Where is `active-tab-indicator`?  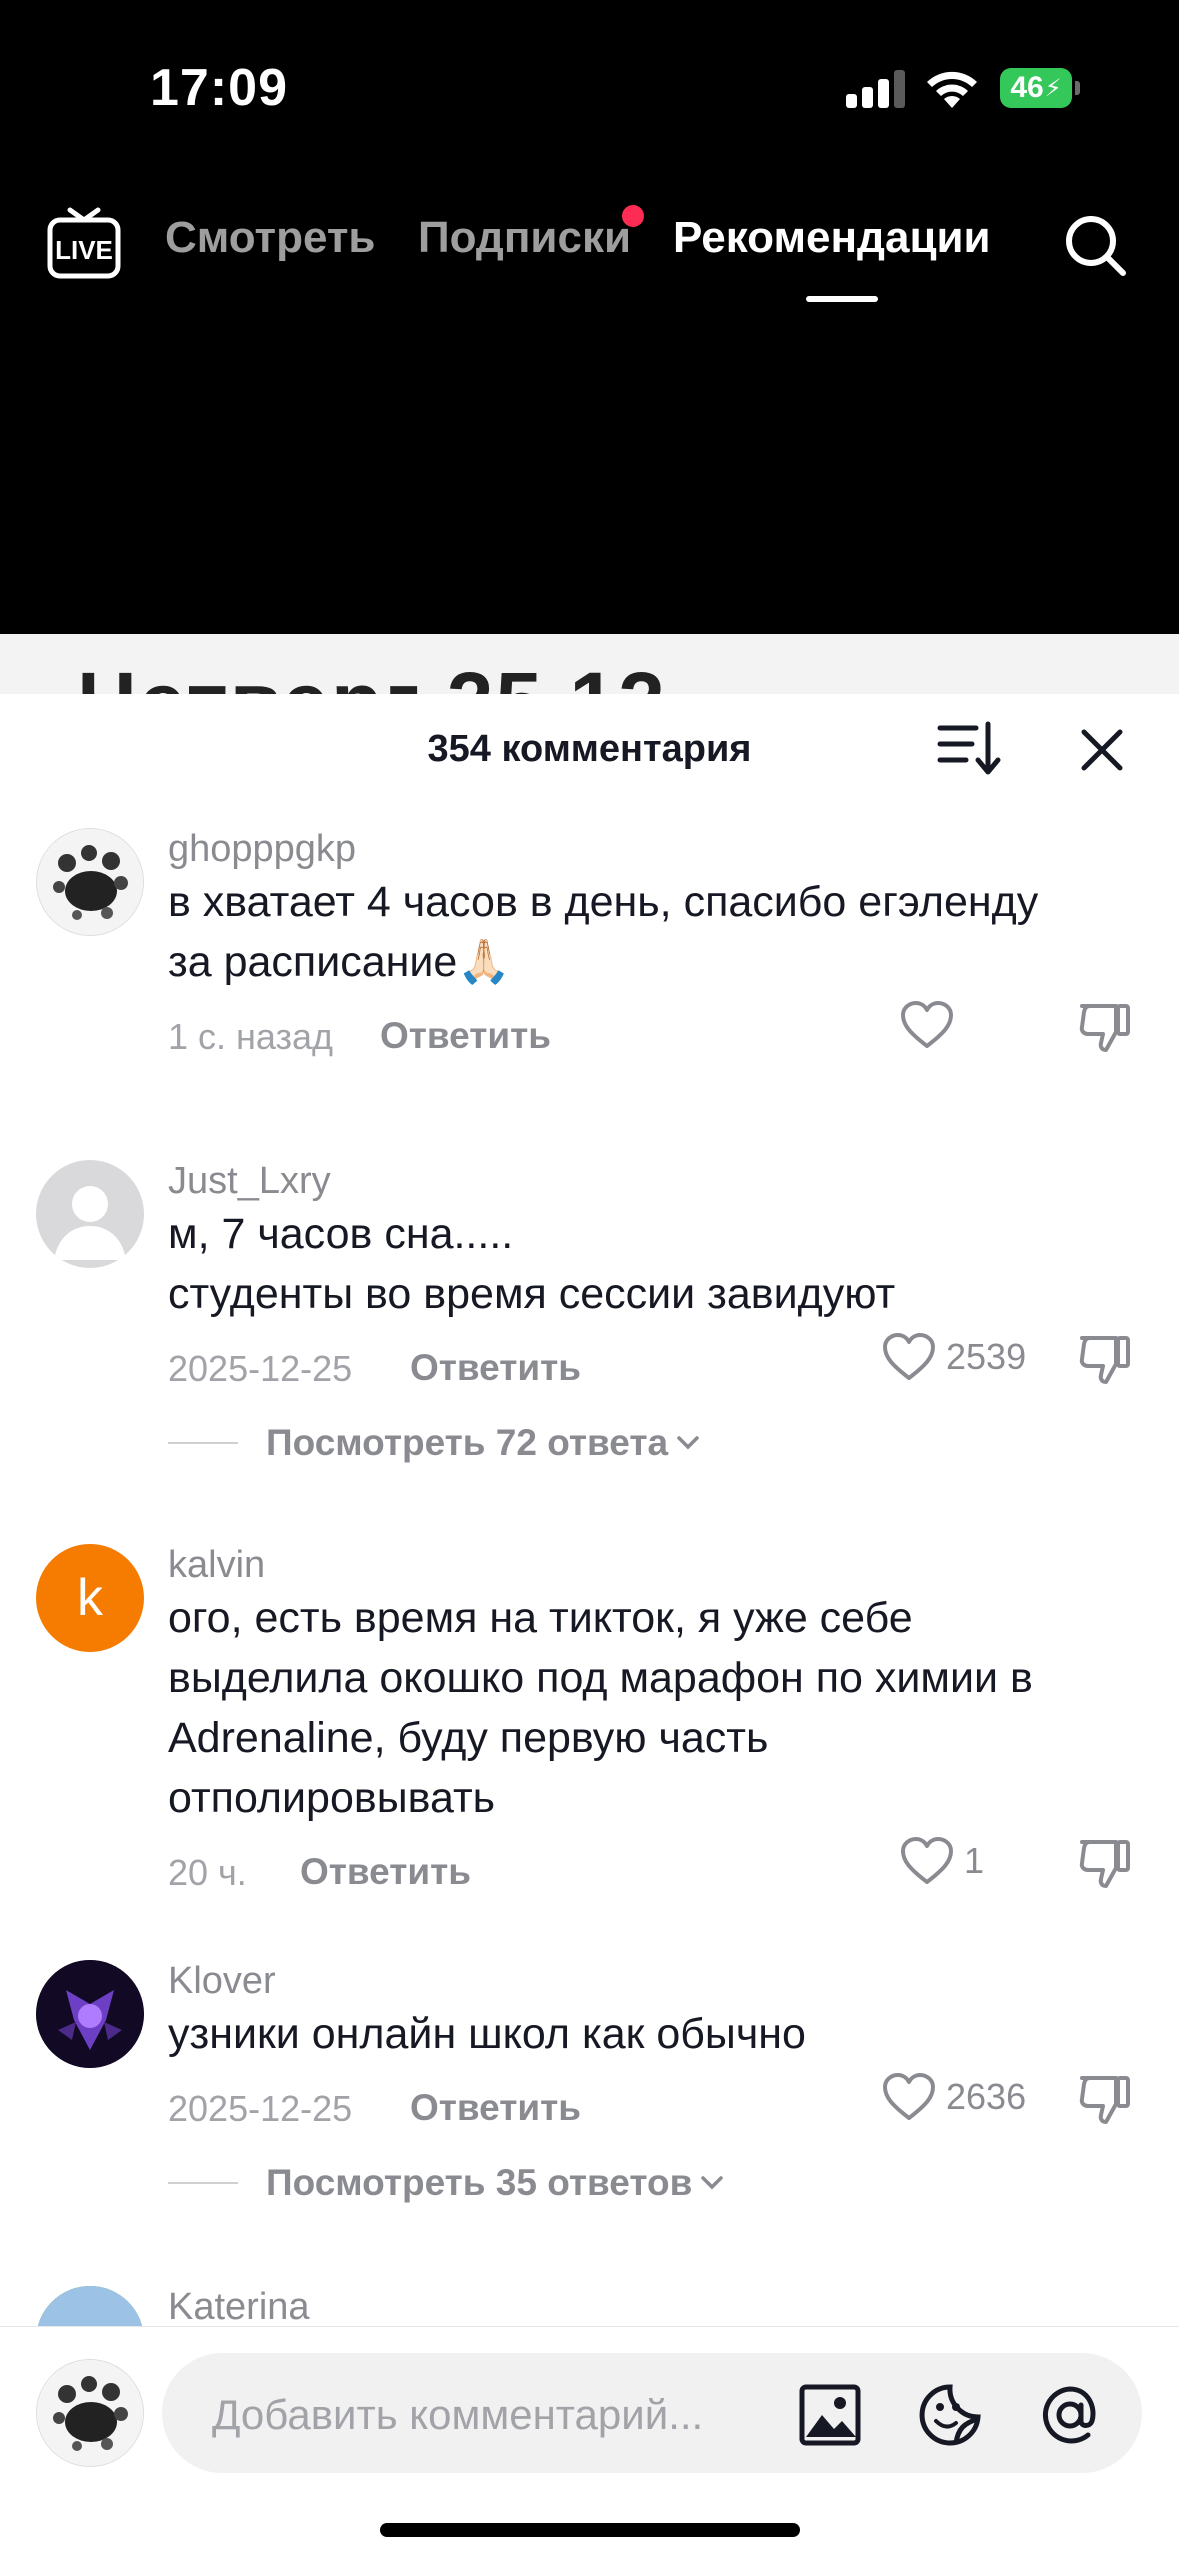
active-tab-indicator is located at coordinates (842, 299).